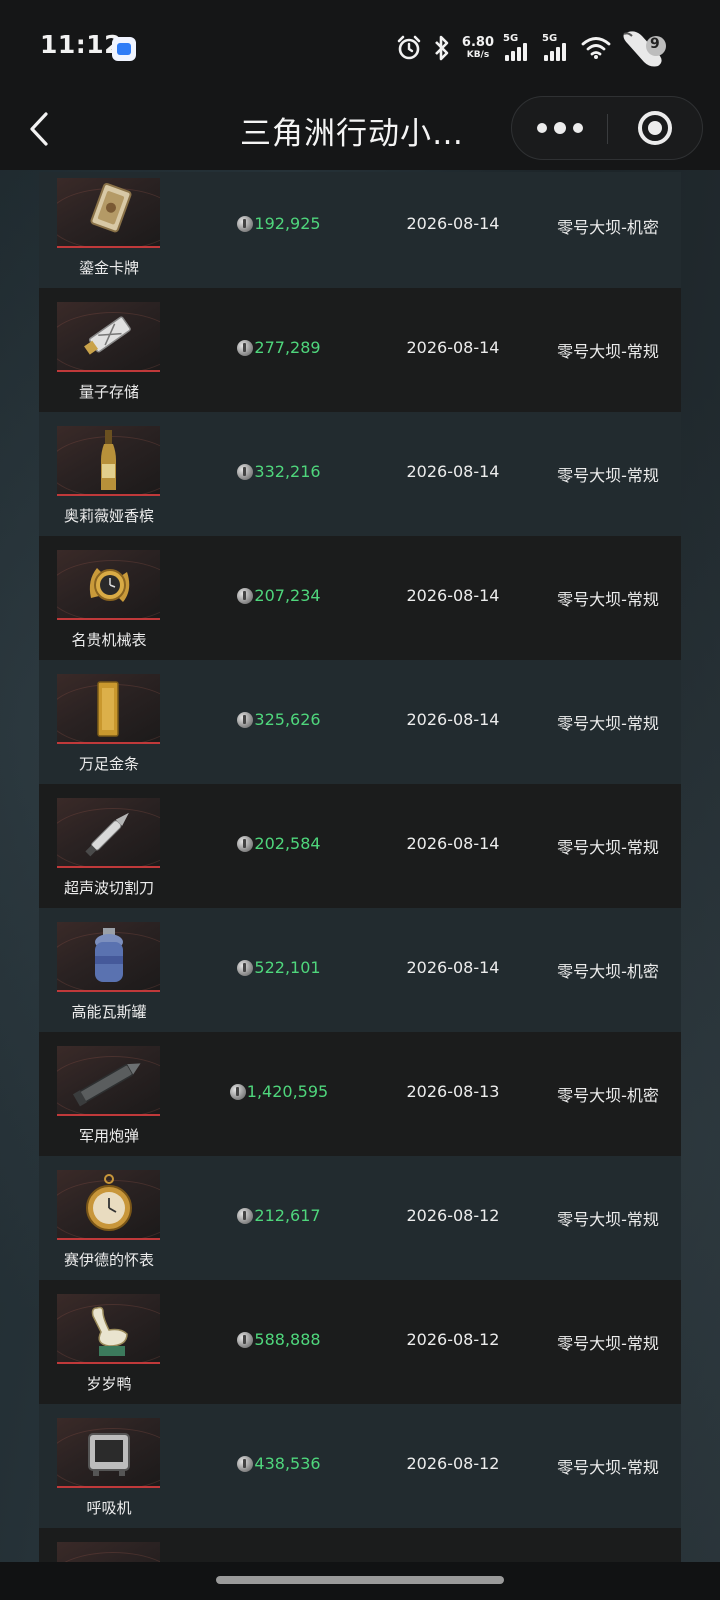  I want to click on item-price: 212,617, so click(279, 1215).